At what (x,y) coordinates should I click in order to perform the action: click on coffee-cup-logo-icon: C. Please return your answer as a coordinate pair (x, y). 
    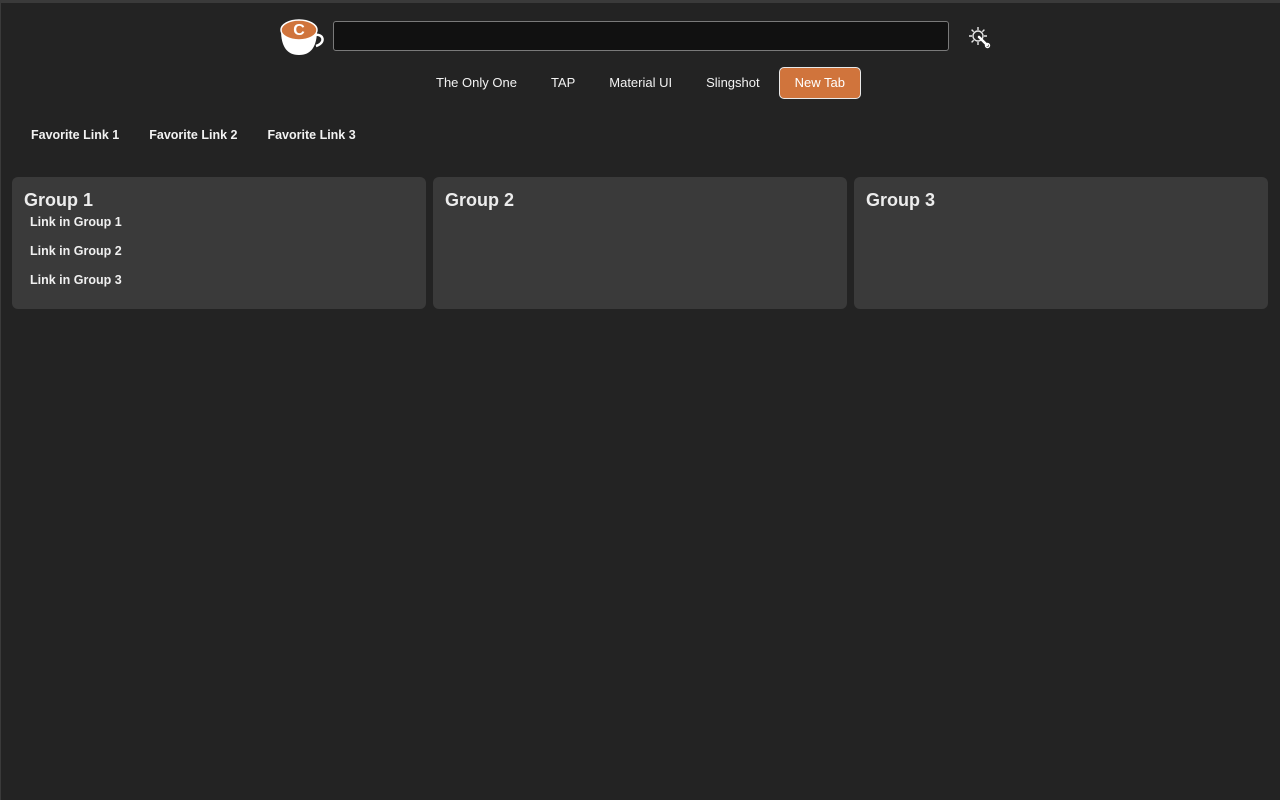
    Looking at the image, I should click on (304, 37).